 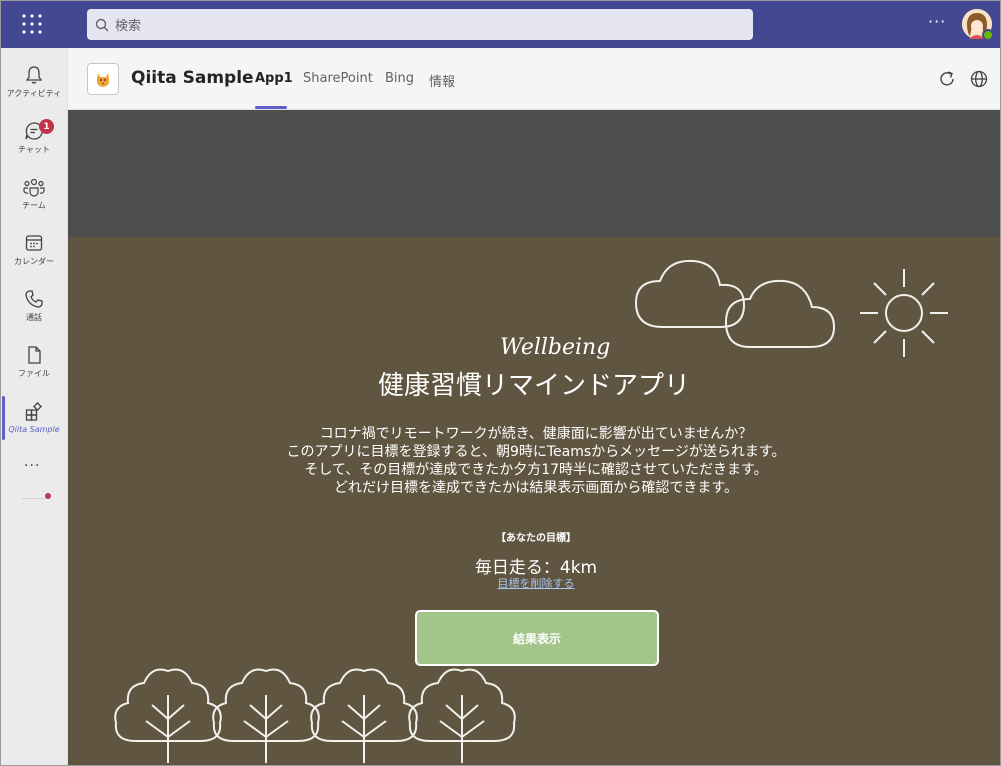 I want to click on rail-item-label: チャット, so click(x=34, y=149).